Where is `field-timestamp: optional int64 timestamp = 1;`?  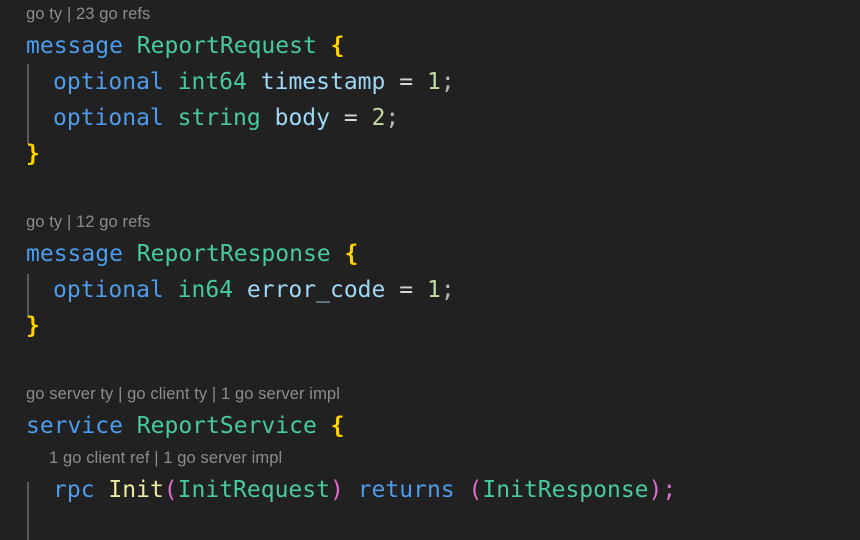
field-timestamp: optional int64 timestamp = 1; is located at coordinates (430, 82).